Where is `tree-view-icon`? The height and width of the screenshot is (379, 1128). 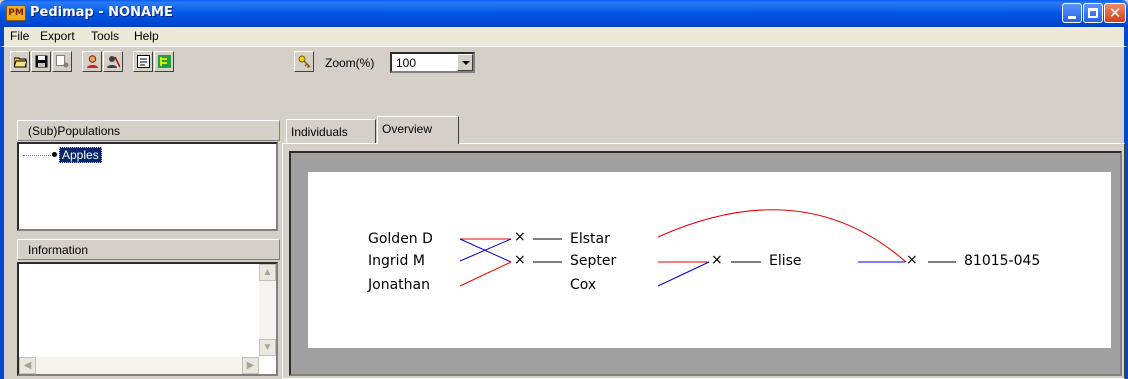 tree-view-icon is located at coordinates (164, 61).